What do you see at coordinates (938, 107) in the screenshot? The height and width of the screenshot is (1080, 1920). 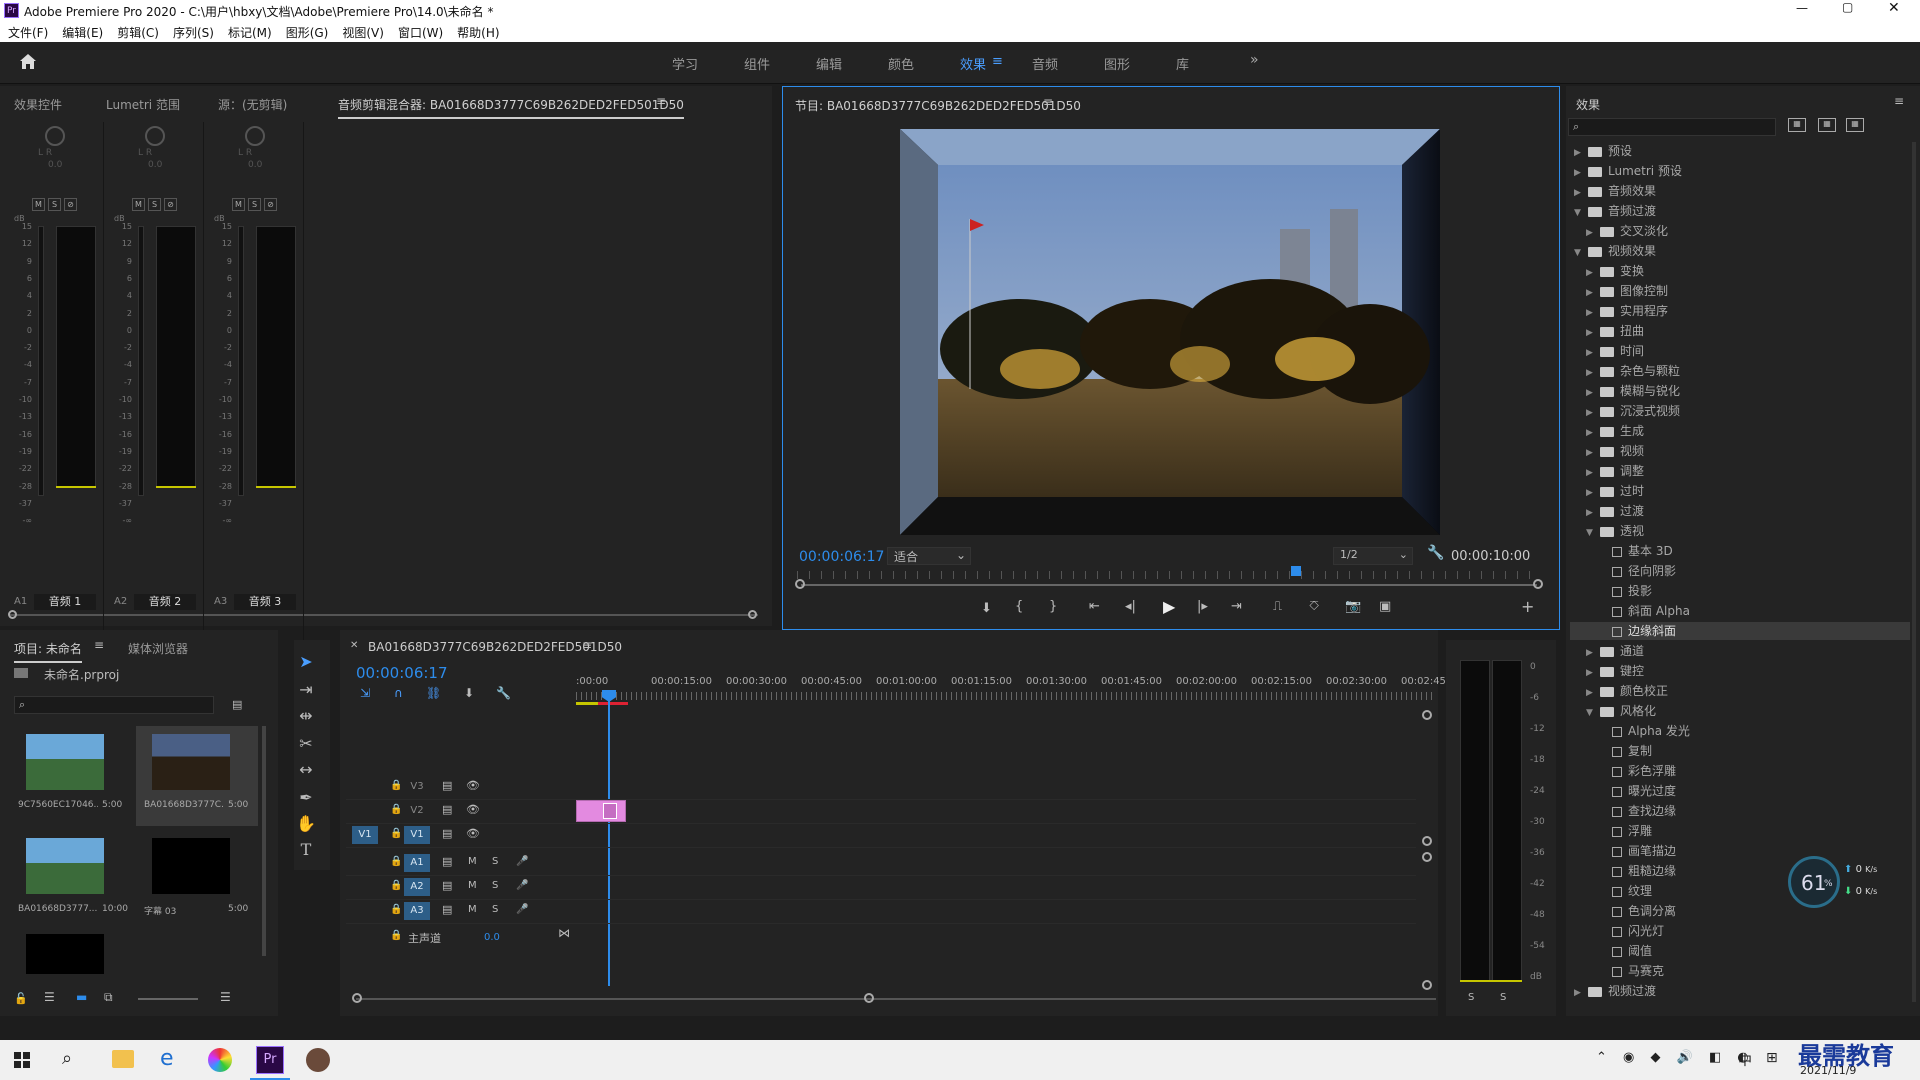 I see `program-monitor-tab: 节目: BA01668D3777C69B262DED2FED501D50` at bounding box center [938, 107].